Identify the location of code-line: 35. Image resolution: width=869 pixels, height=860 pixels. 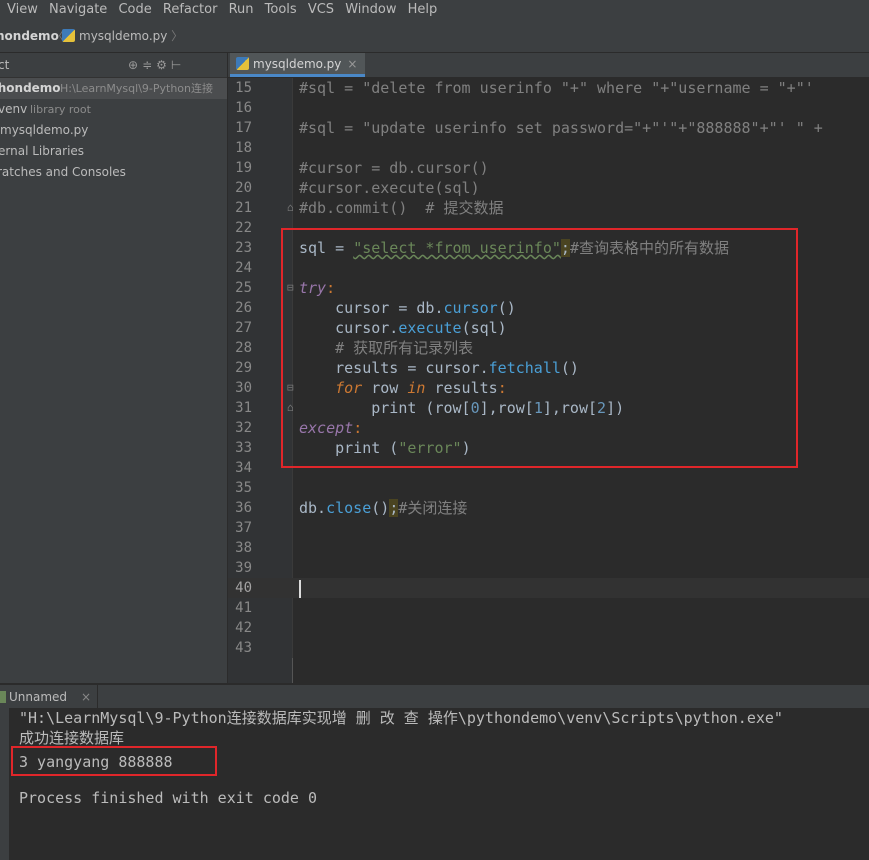
(548, 488).